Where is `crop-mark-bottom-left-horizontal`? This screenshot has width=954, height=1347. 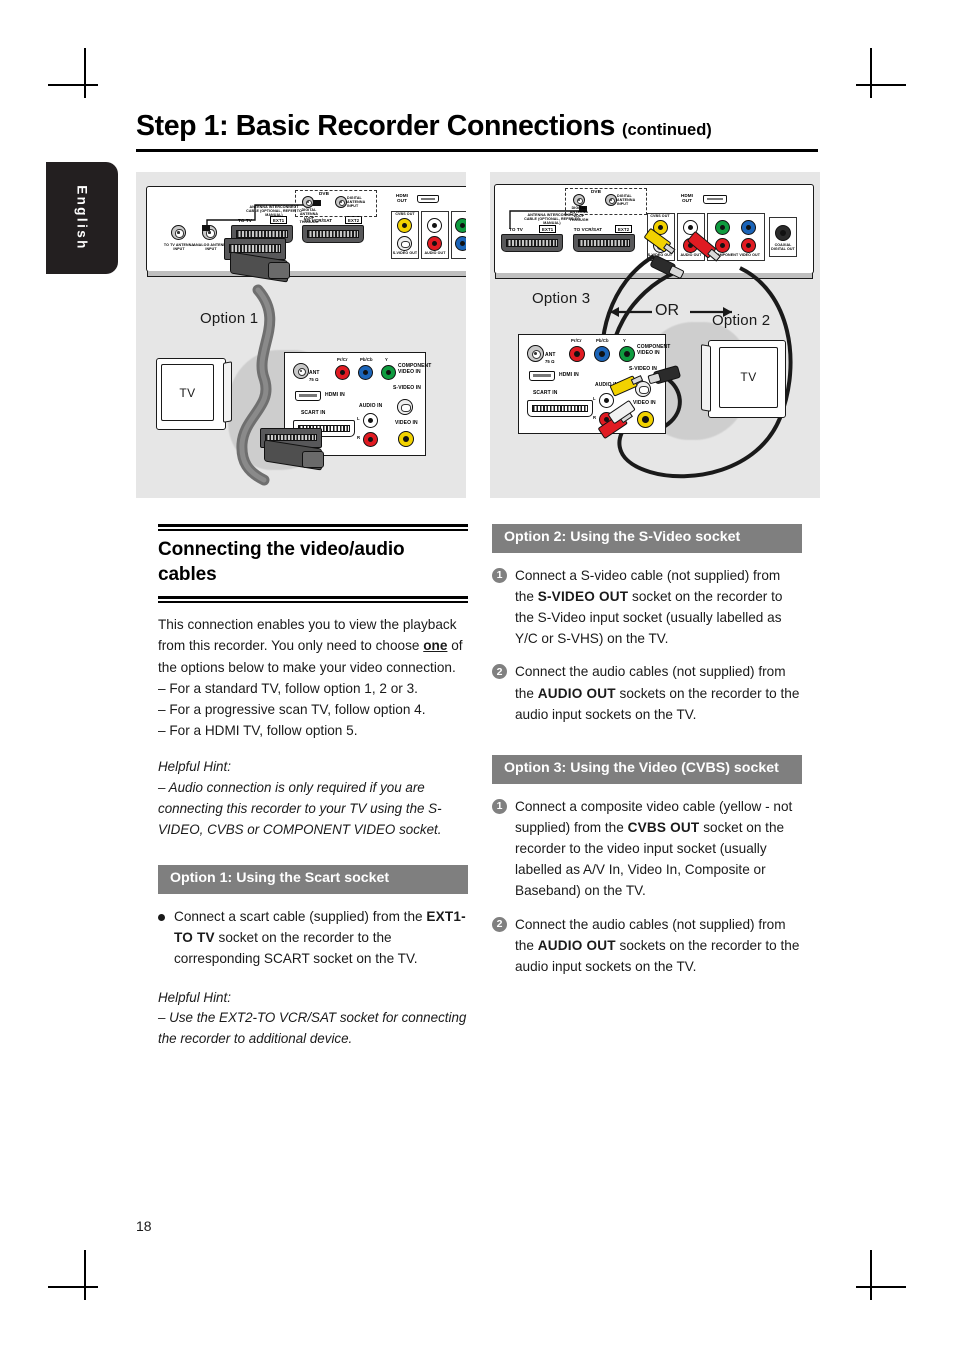 crop-mark-bottom-left-horizontal is located at coordinates (73, 1287).